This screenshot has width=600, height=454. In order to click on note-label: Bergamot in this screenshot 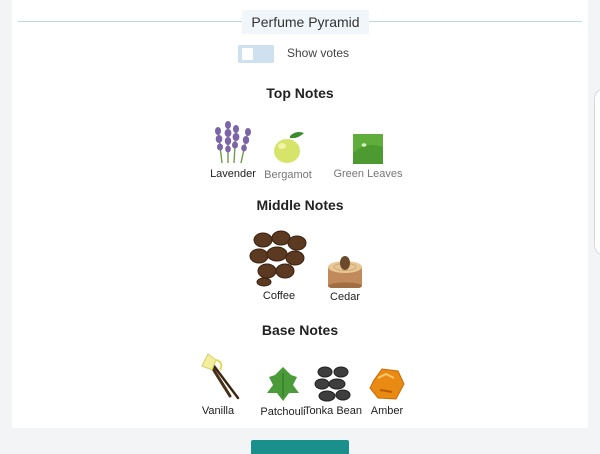, I will do `click(288, 175)`.